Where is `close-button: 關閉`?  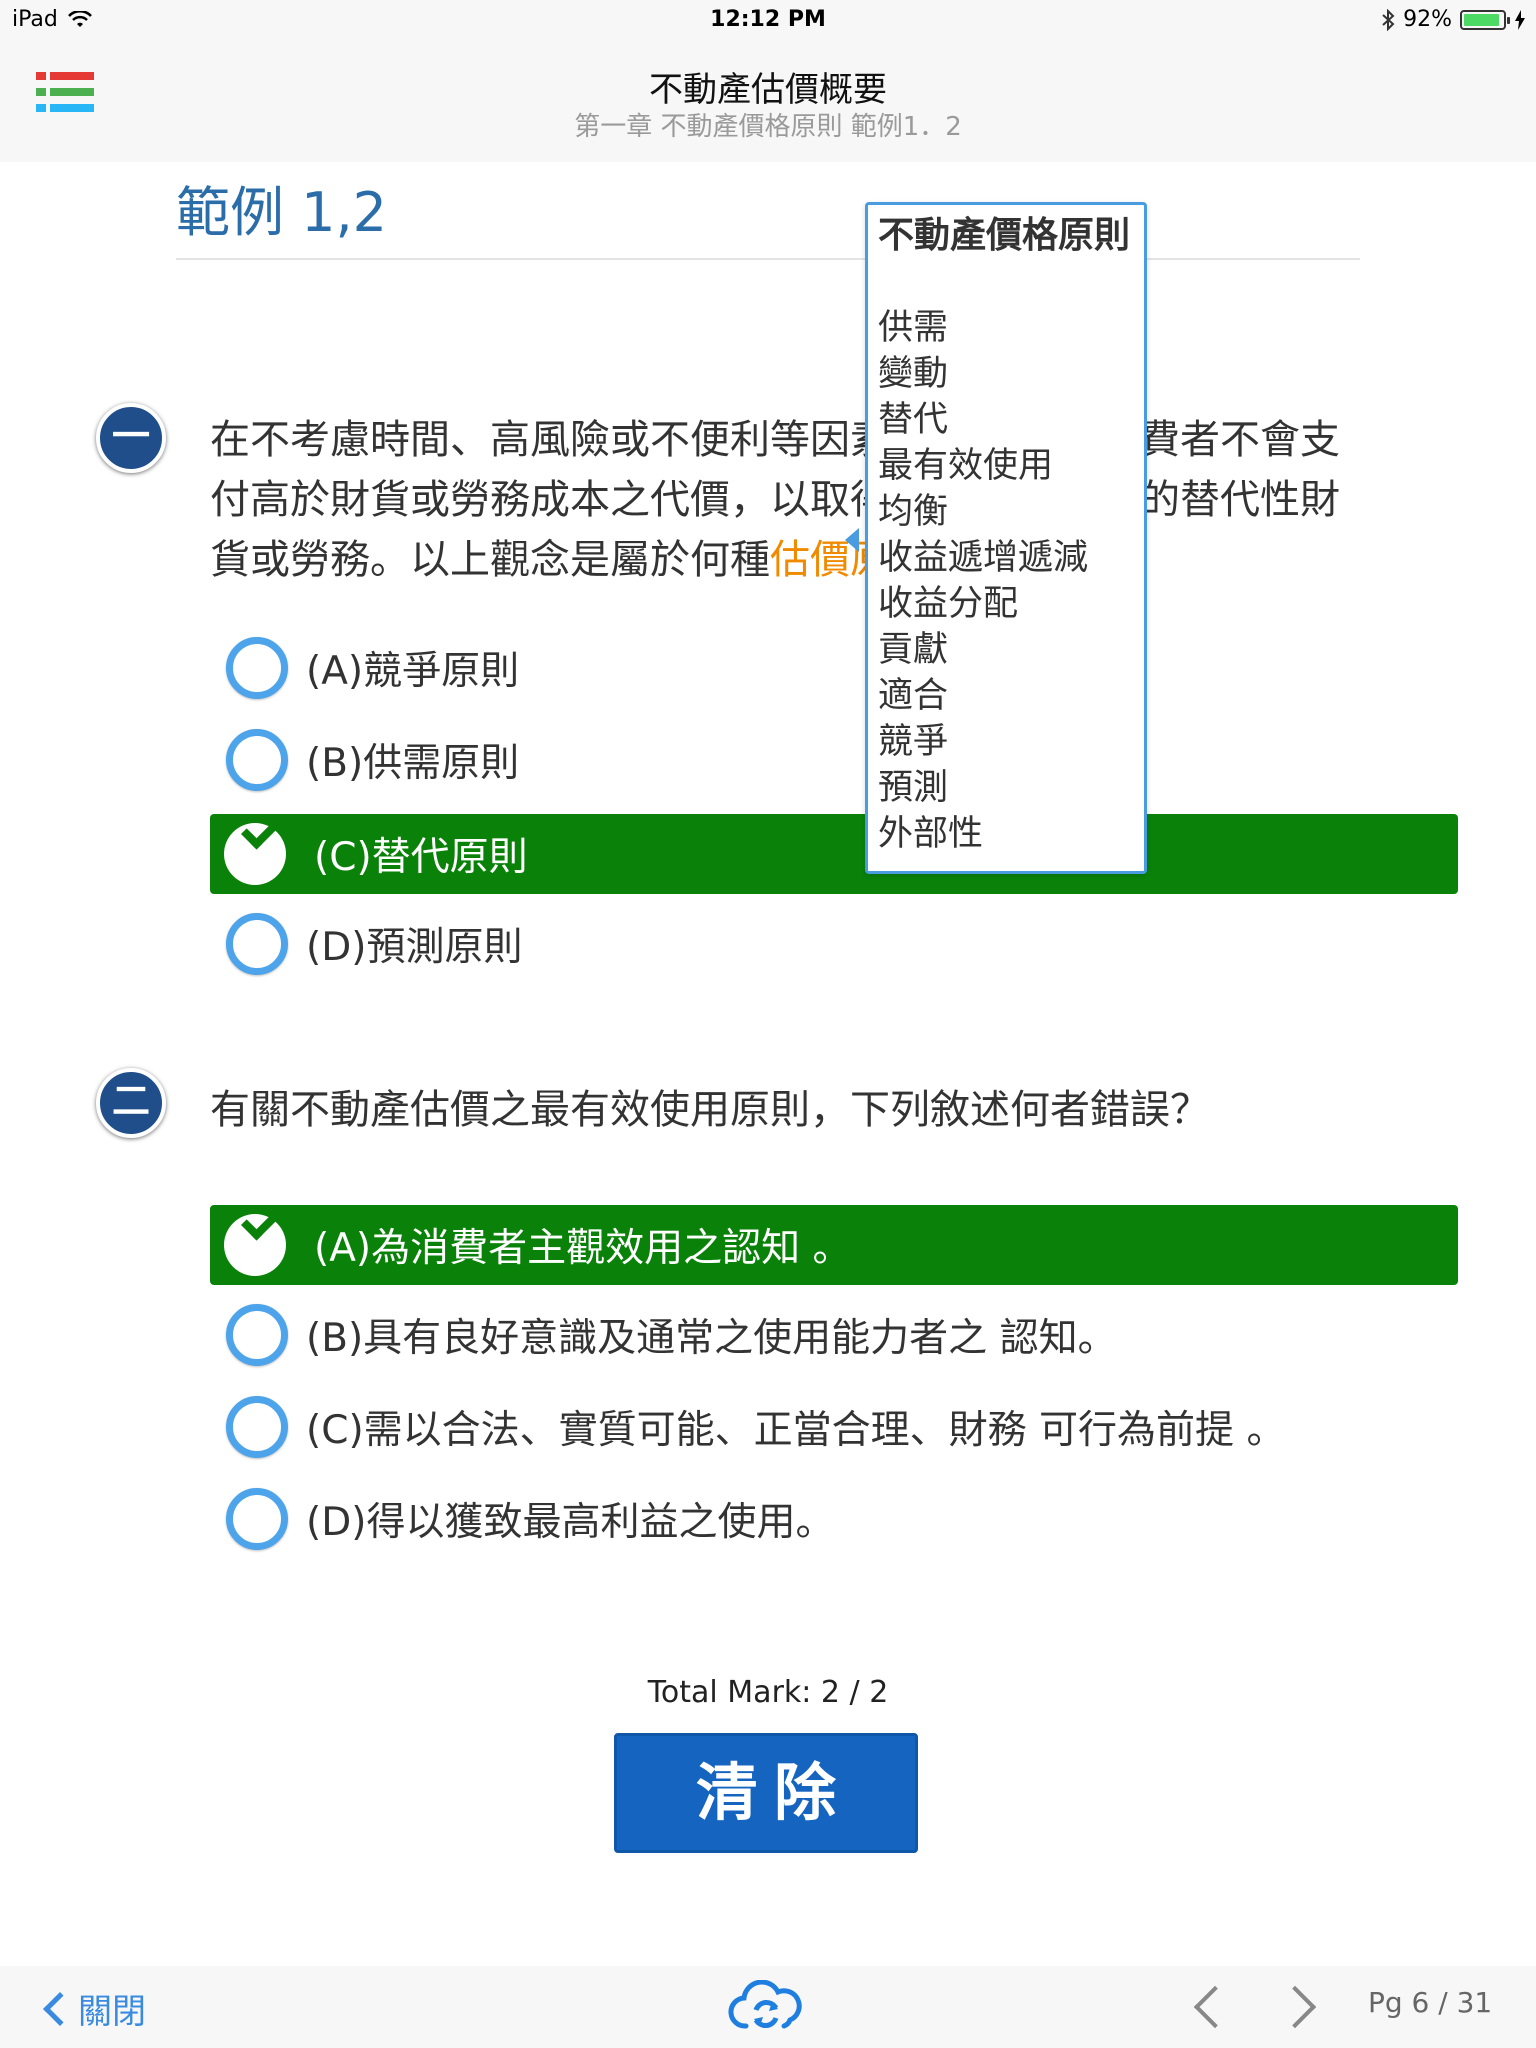 close-button: 關閉 is located at coordinates (93, 2008).